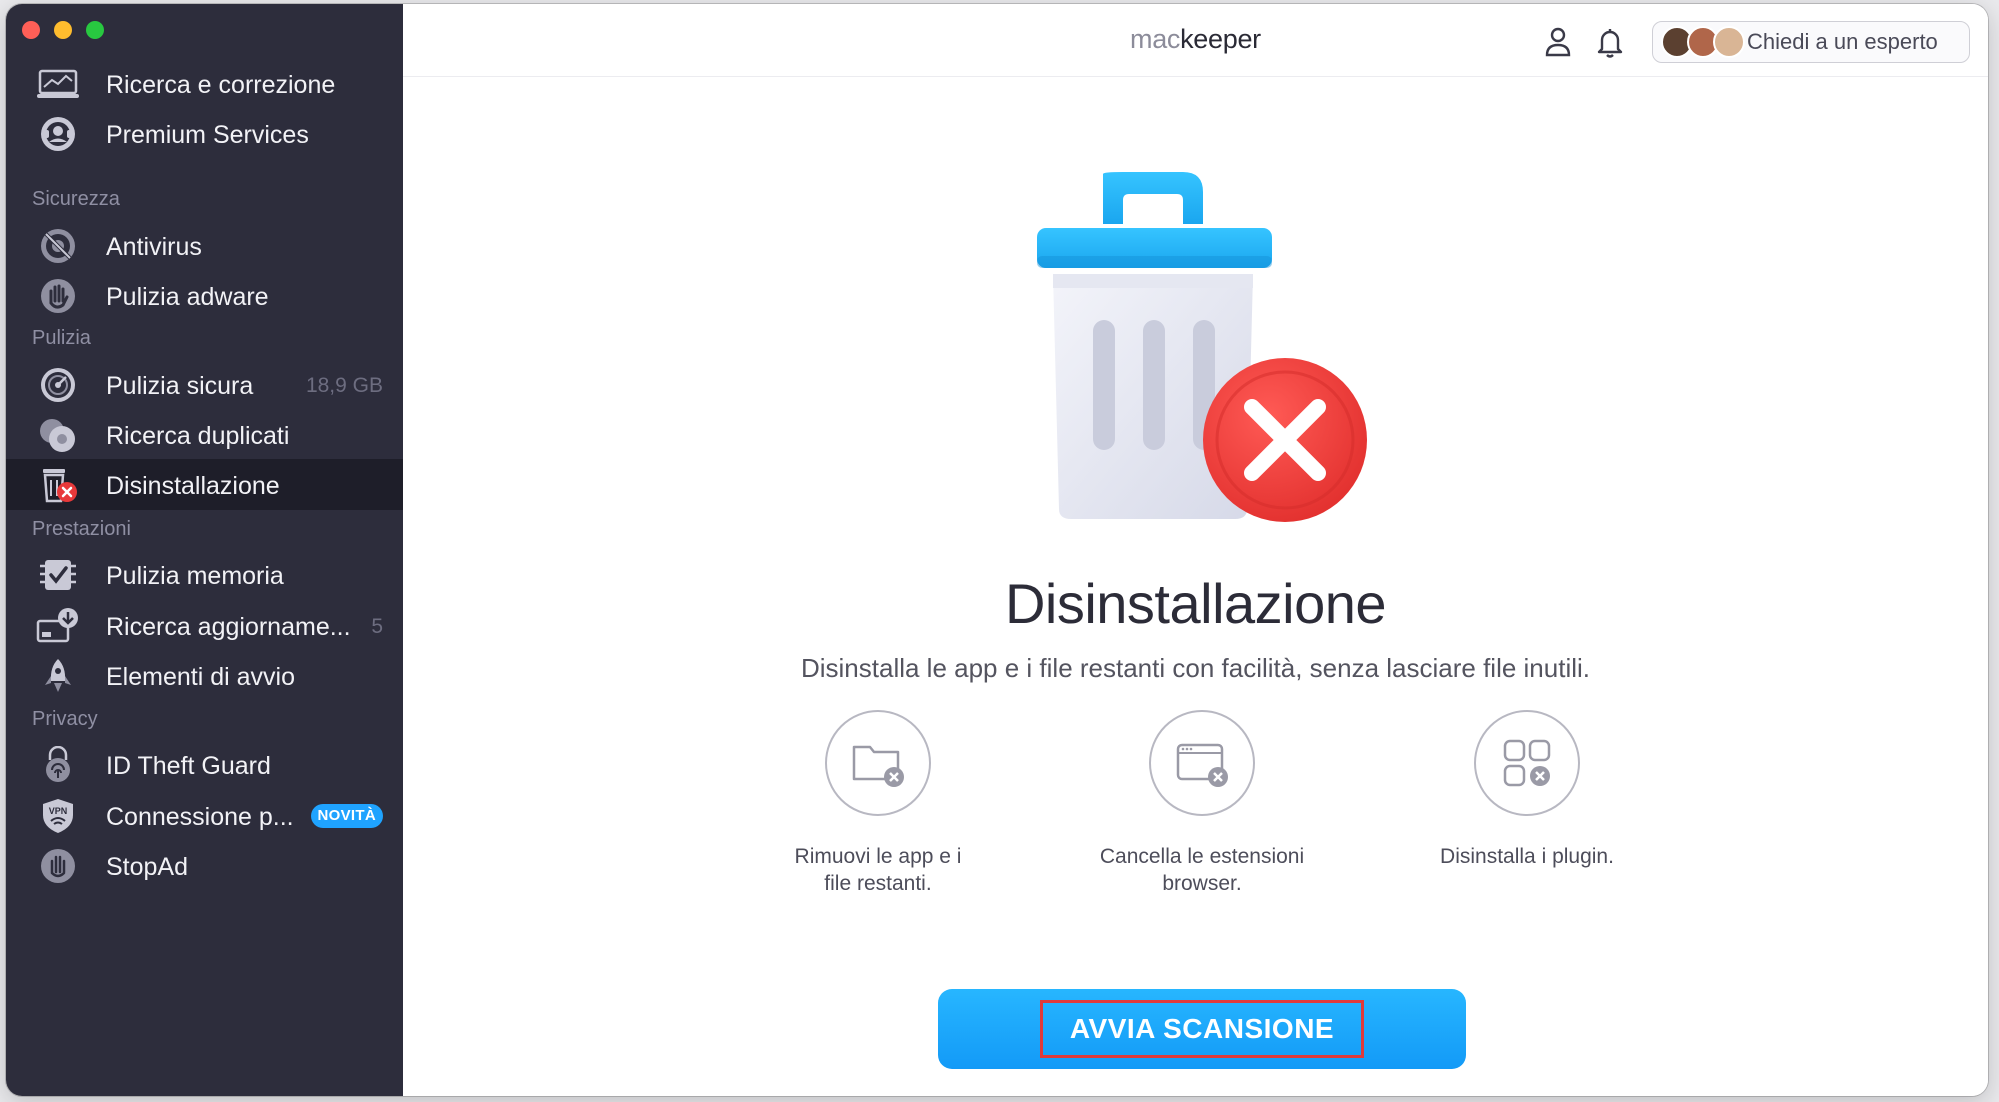 The image size is (1999, 1102). I want to click on sidebar-item-antivirus: Antivirus, so click(204, 245).